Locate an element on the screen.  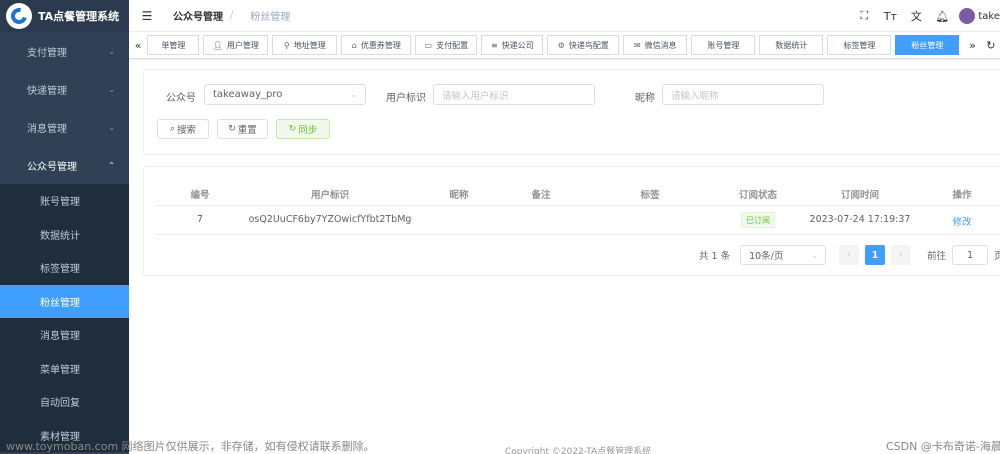
logo-icon is located at coordinates (19, 16).